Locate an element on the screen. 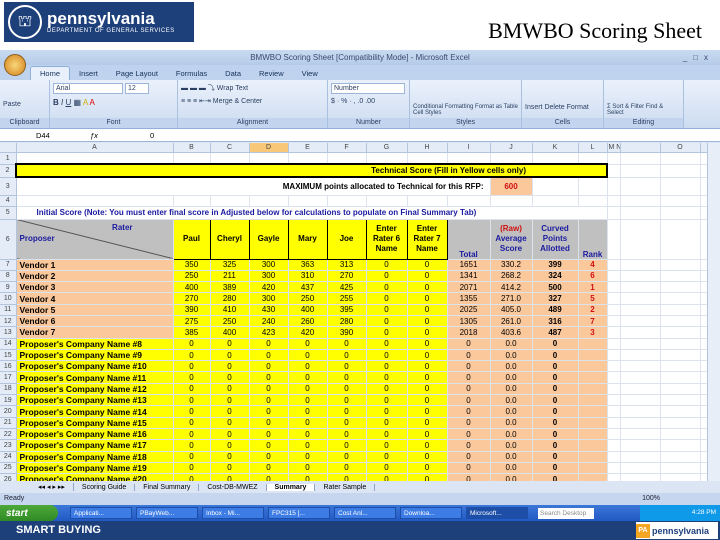 This screenshot has width=720, height=540. row-header: 18 is located at coordinates (8, 389).